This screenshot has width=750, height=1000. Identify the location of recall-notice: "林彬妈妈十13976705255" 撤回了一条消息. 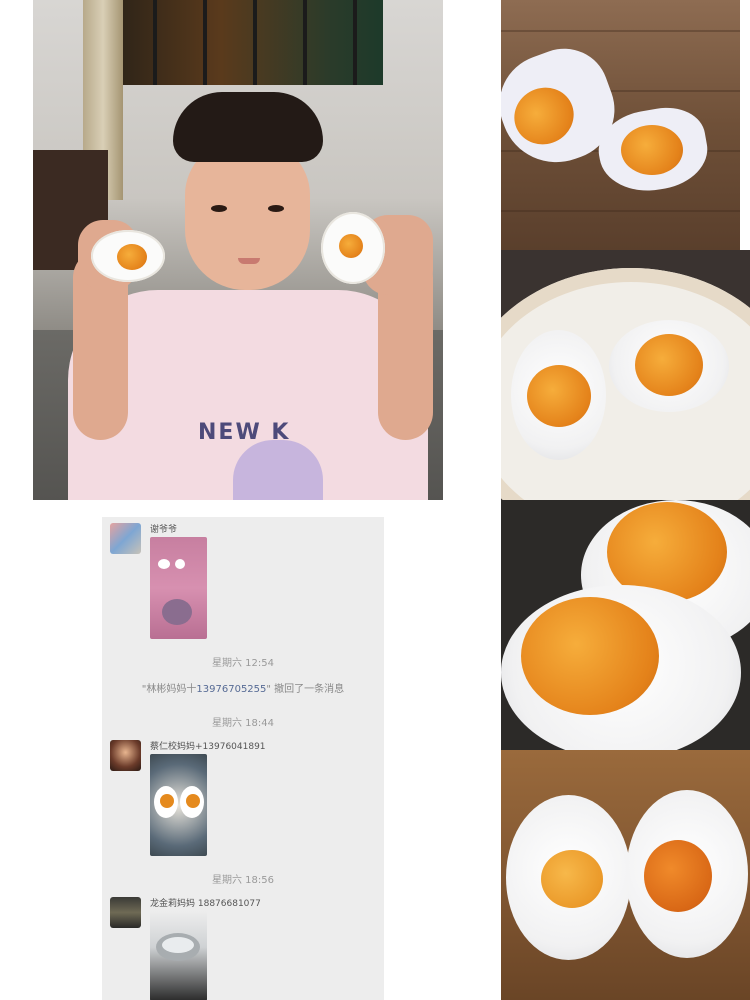
(243, 687).